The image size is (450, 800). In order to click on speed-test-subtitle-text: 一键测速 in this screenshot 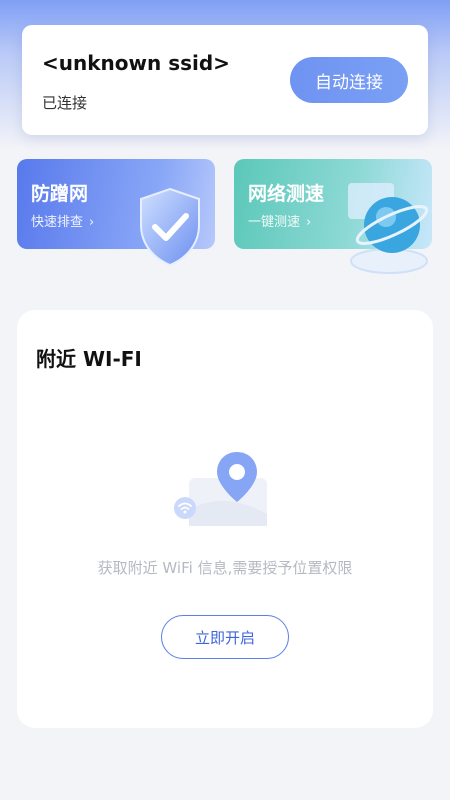, I will do `click(274, 222)`.